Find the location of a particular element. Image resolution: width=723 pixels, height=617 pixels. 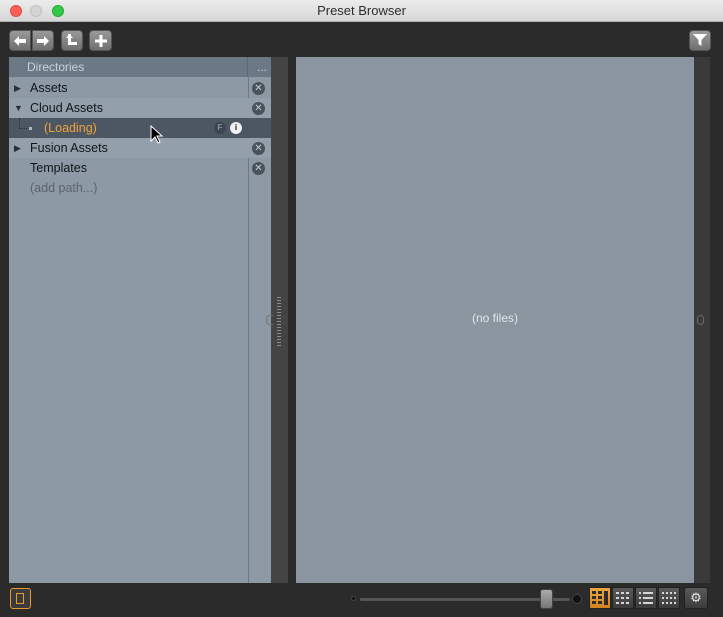

parent-directory-button is located at coordinates (72, 40).